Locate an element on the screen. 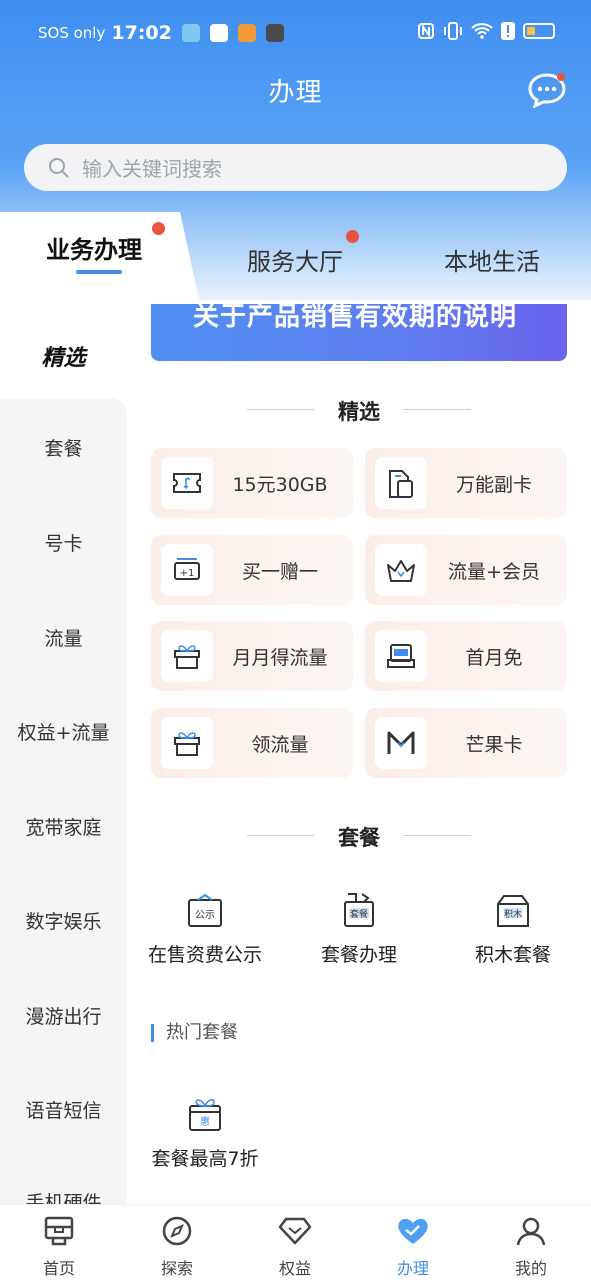  hot-package-discount: 惠 套餐最高7折 is located at coordinates (205, 1131).